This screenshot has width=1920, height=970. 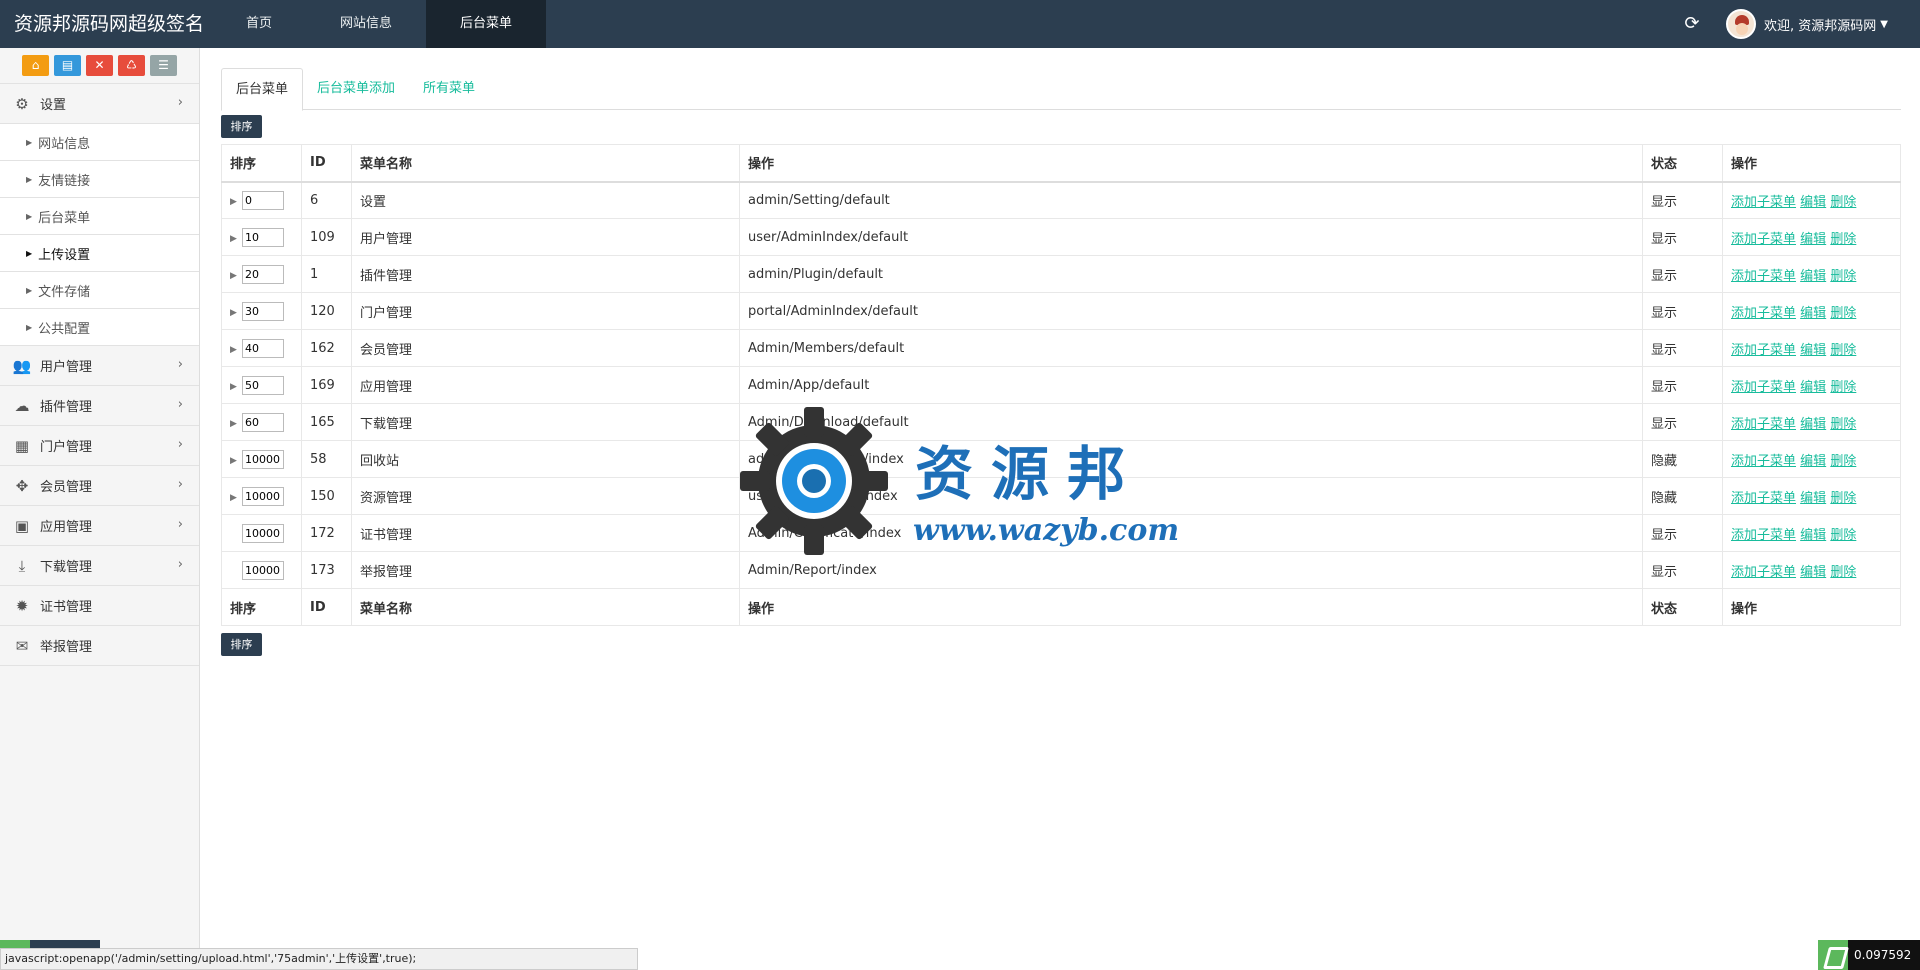 What do you see at coordinates (99, 526) in the screenshot?
I see `sidebar-group-apps: ▣ 应用管理 ›` at bounding box center [99, 526].